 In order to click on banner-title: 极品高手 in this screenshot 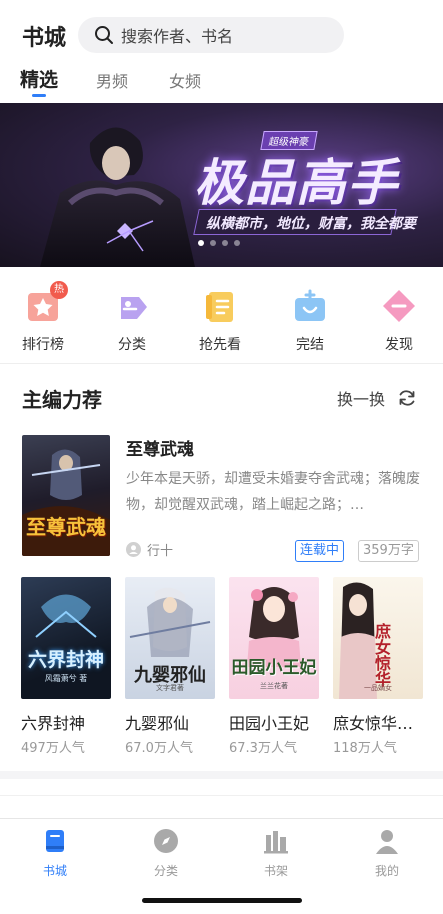, I will do `click(296, 183)`.